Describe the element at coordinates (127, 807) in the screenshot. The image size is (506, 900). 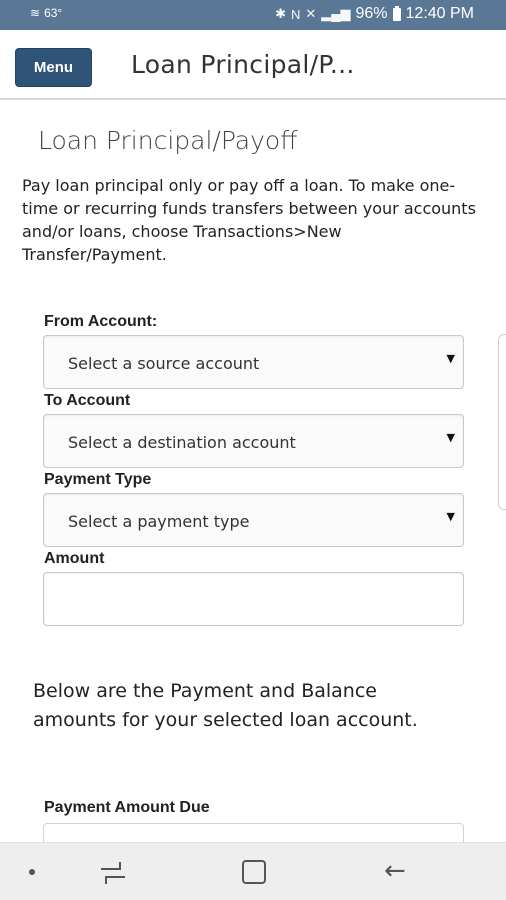
I see `payment-amount-due-label: Payment Amount Due` at that location.